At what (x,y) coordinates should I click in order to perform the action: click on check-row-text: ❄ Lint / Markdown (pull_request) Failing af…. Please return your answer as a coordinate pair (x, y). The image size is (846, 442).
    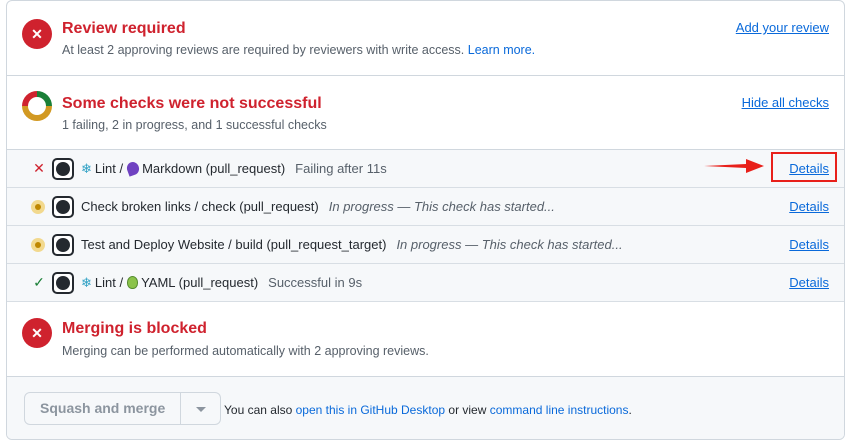
    Looking at the image, I should click on (234, 168).